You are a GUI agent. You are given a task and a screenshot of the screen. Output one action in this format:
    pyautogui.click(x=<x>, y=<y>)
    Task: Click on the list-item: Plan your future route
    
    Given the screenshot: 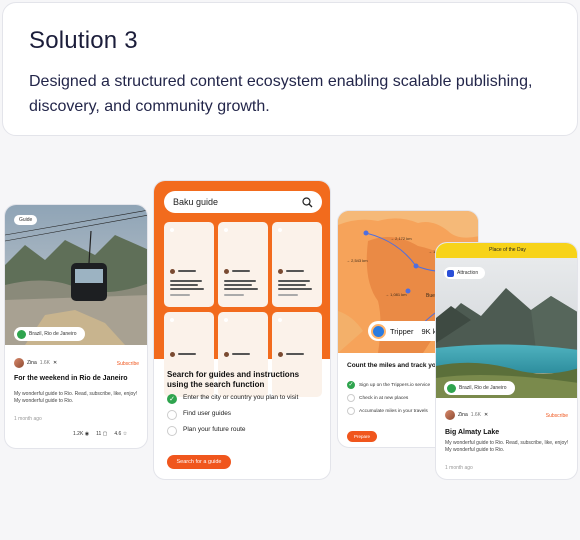 What is the action you would take?
    pyautogui.click(x=247, y=431)
    